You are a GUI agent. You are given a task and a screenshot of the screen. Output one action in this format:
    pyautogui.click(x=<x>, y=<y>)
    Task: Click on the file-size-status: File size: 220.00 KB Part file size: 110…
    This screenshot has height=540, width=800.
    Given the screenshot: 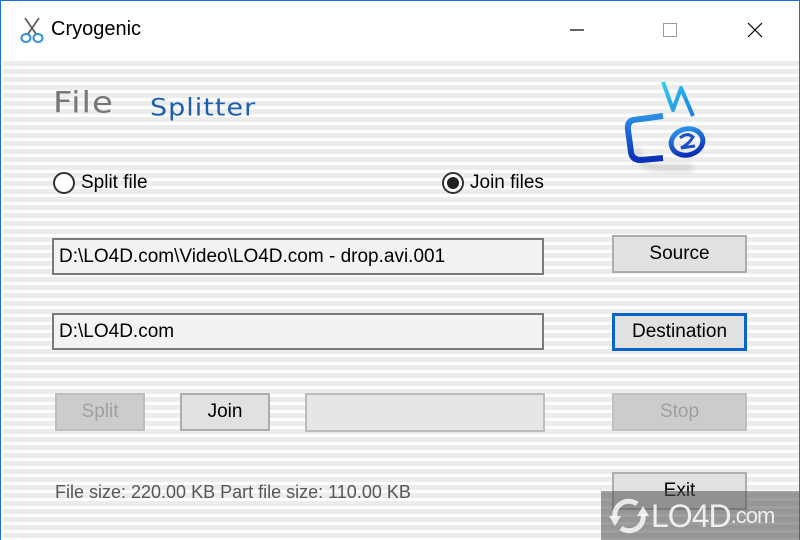 What is the action you would take?
    pyautogui.click(x=233, y=492)
    